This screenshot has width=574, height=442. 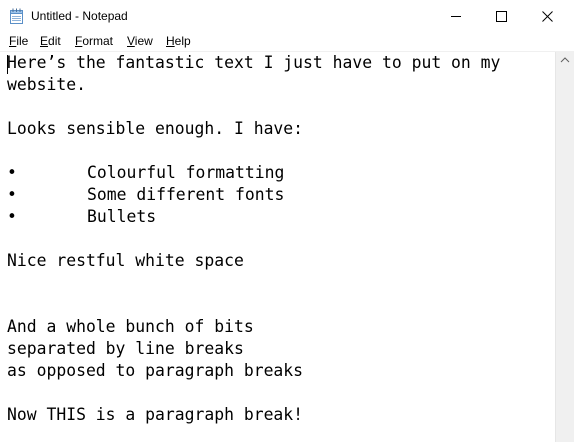 I want to click on text-line: Looks sensible enough. I have:, so click(x=155, y=128).